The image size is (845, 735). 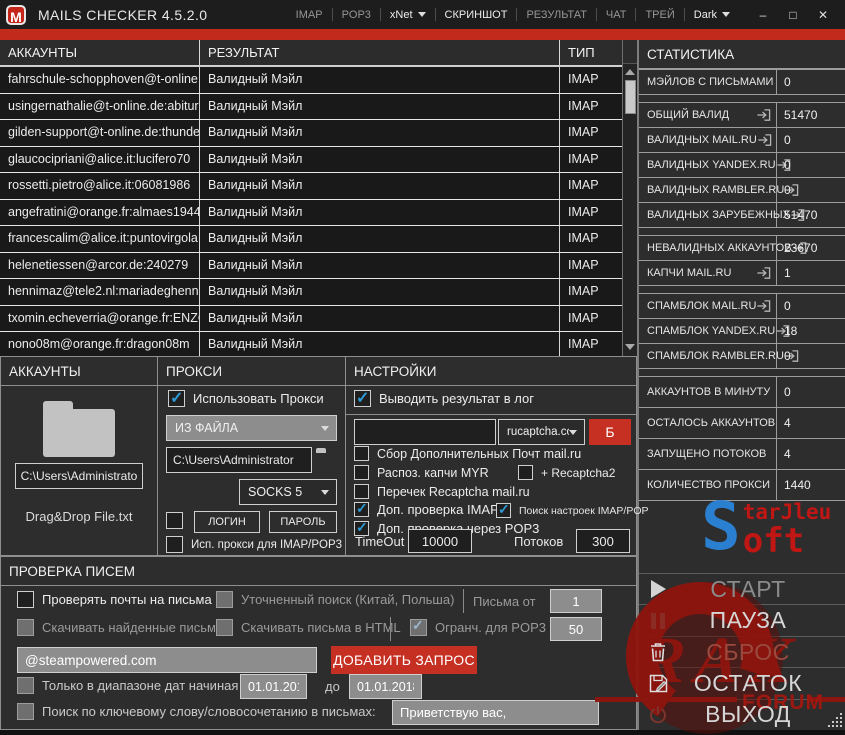 I want to click on proxy-path-input, so click(x=239, y=460).